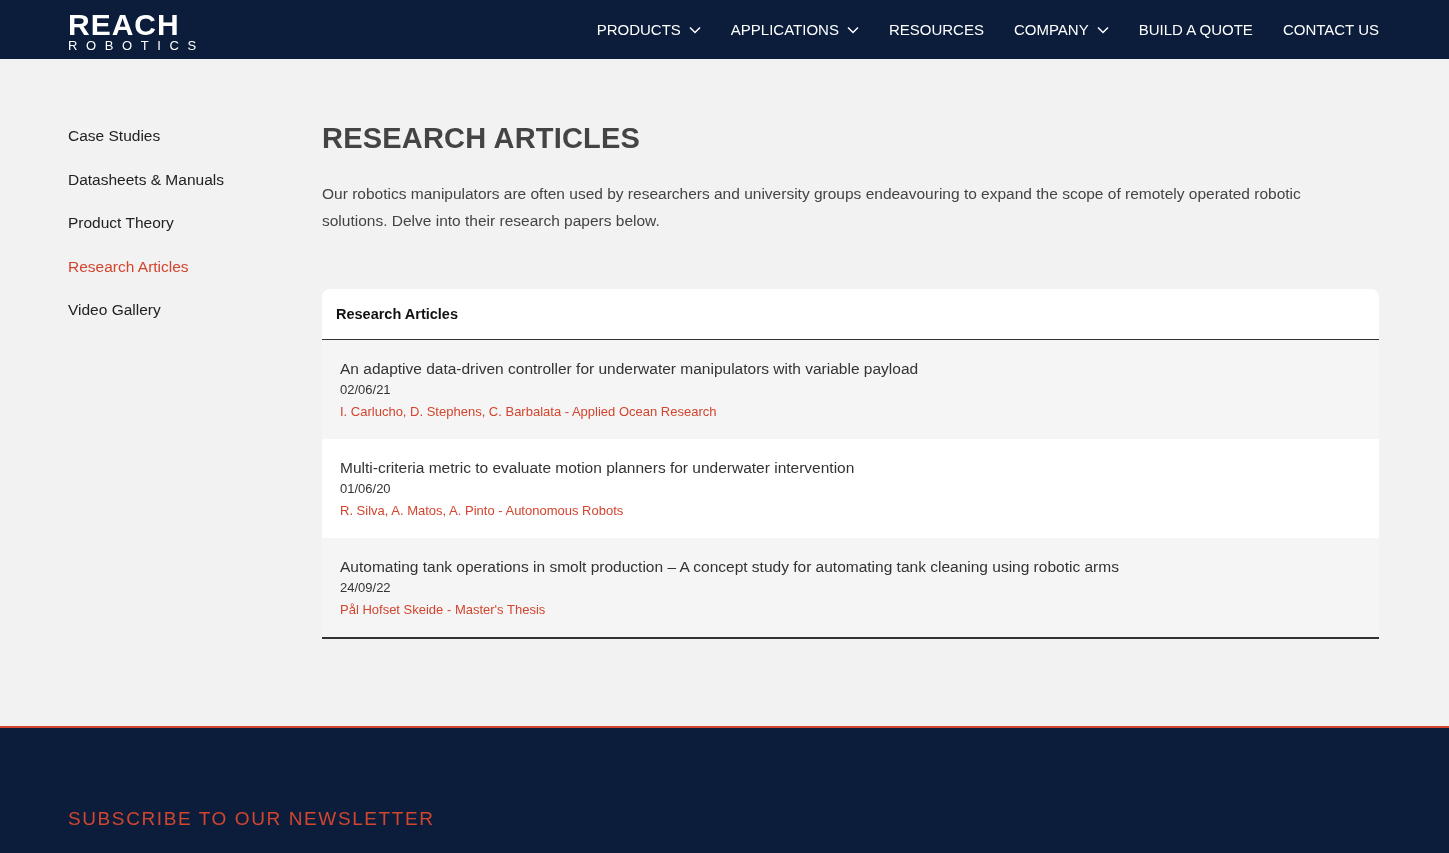 The width and height of the screenshot is (1449, 853). I want to click on logo-link: REACH ROBOTICS, so click(136, 29).